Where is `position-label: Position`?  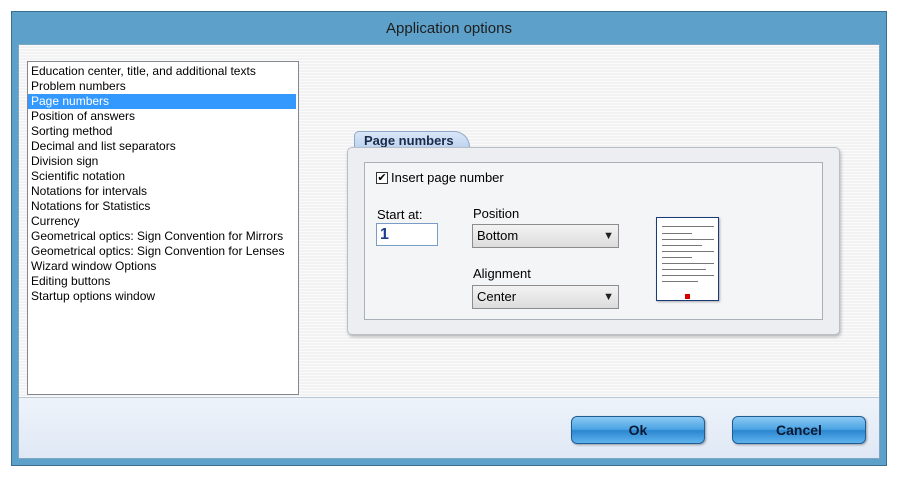 position-label: Position is located at coordinates (496, 213).